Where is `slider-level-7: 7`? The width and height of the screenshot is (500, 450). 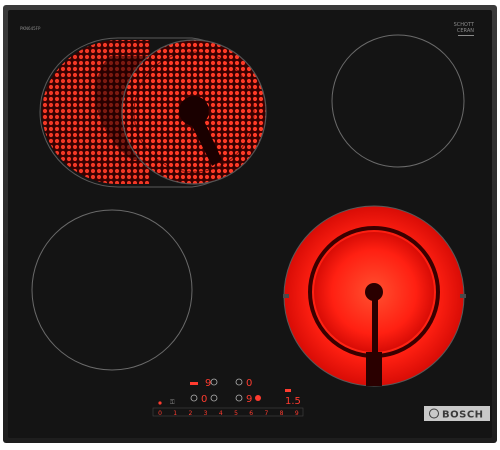 slider-level-7: 7 is located at coordinates (266, 413).